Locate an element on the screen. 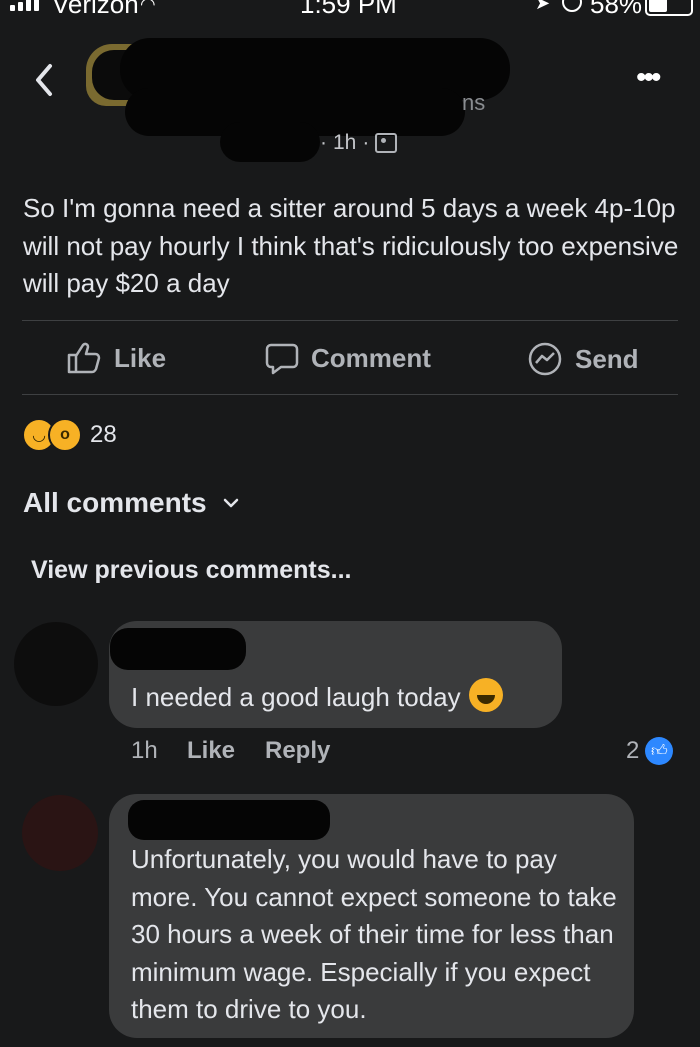 This screenshot has width=700, height=1047. carrier-label: Verizon is located at coordinates (95, 9).